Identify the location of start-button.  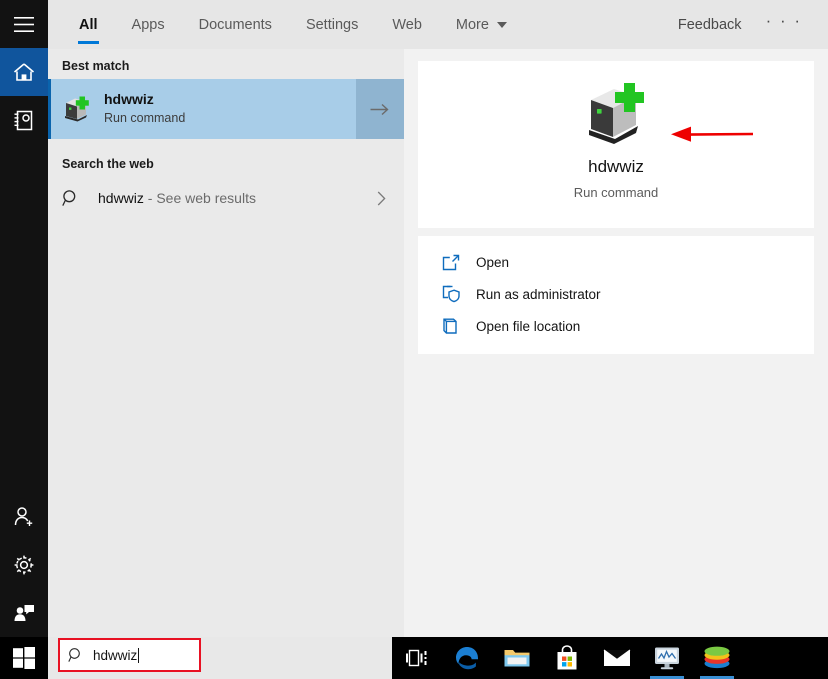
(24, 658).